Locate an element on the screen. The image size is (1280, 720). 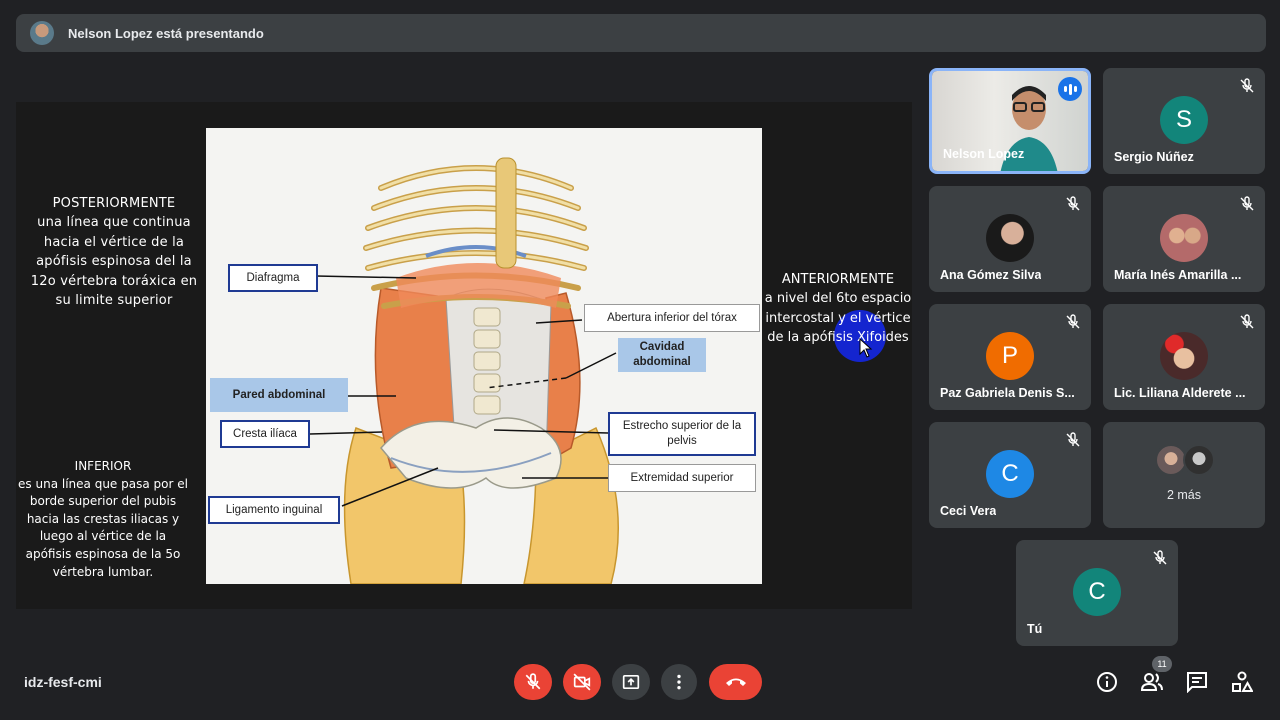
present-icon is located at coordinates (631, 682).